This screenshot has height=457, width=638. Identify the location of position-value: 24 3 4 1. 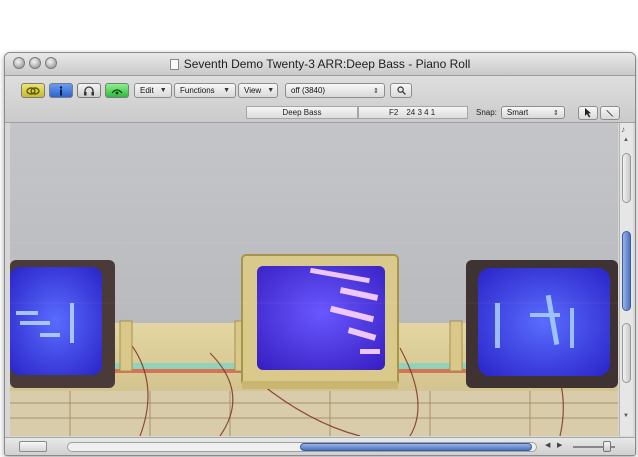
(421, 112).